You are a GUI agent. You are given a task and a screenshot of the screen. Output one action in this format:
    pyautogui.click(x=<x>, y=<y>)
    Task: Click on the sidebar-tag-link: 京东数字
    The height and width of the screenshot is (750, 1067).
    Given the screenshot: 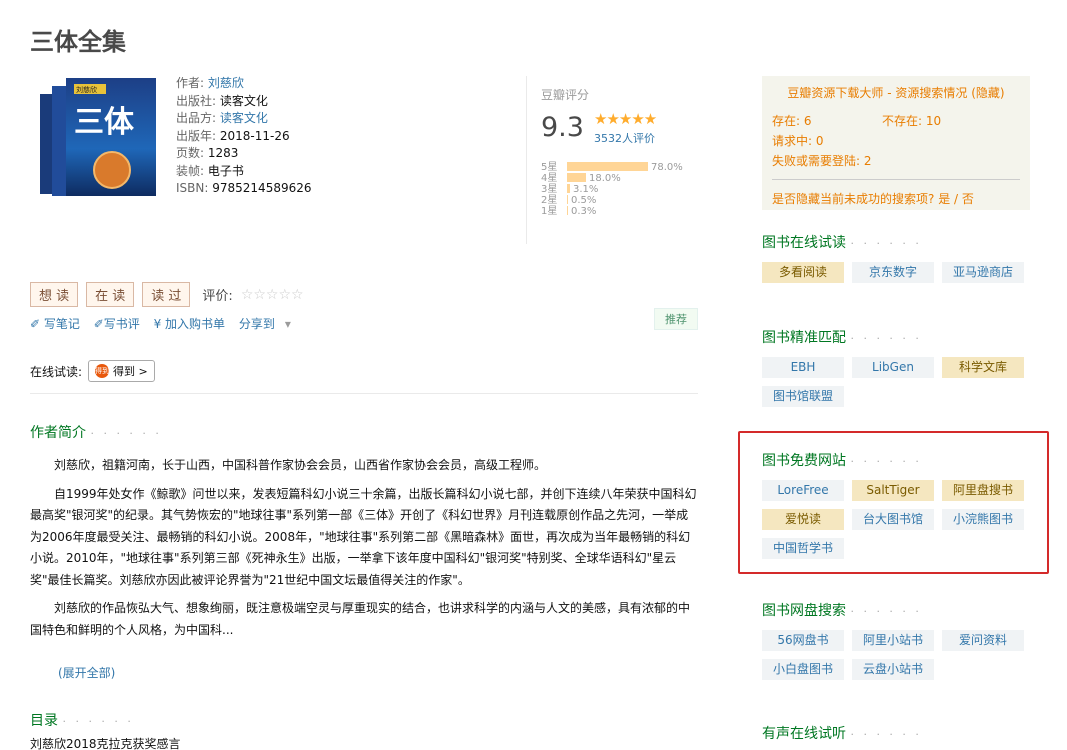 What is the action you would take?
    pyautogui.click(x=893, y=272)
    